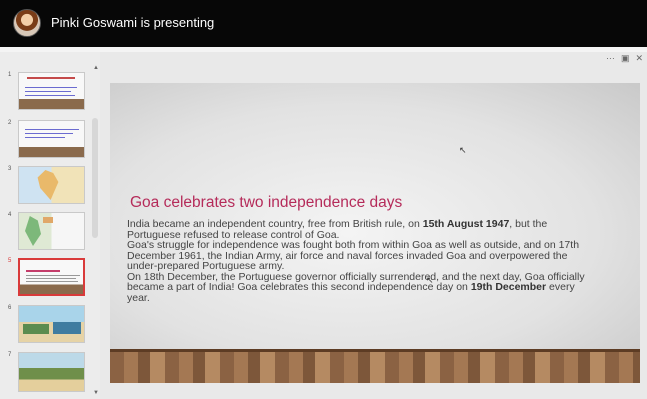 The width and height of the screenshot is (647, 399). What do you see at coordinates (10, 215) in the screenshot?
I see `slide-number-4: 4` at bounding box center [10, 215].